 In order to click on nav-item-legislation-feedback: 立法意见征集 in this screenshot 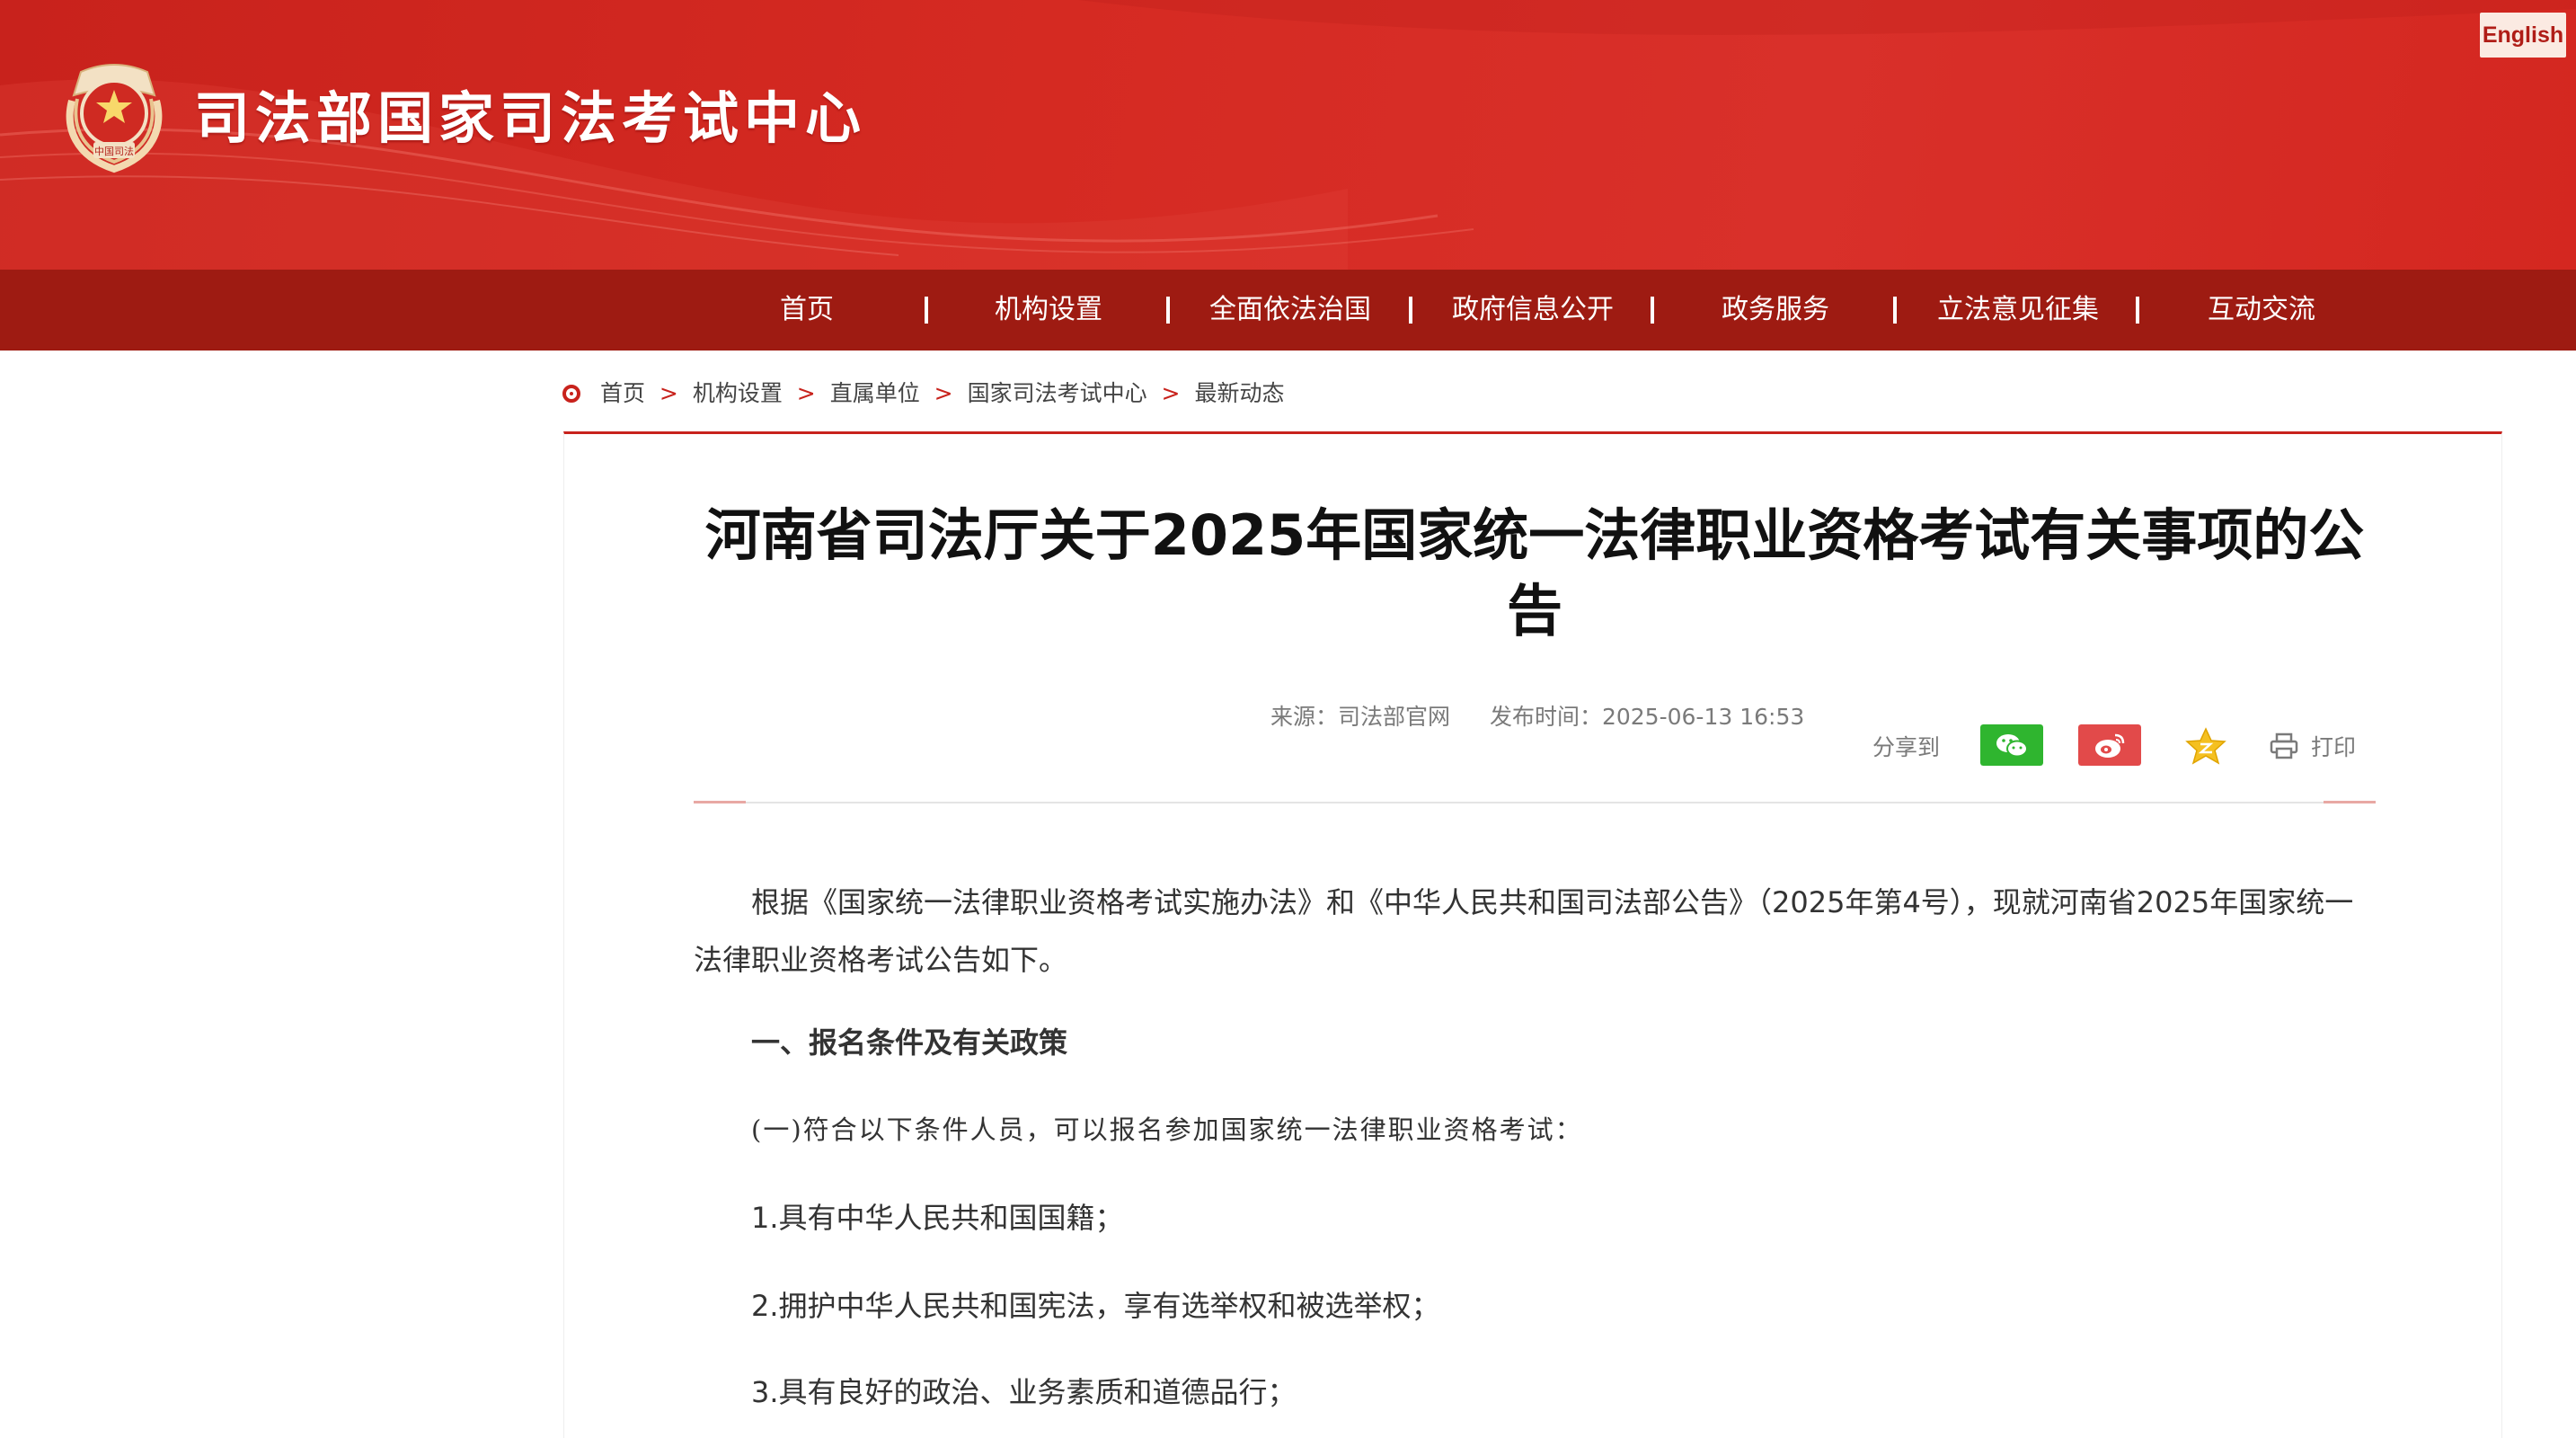, I will do `click(2018, 310)`.